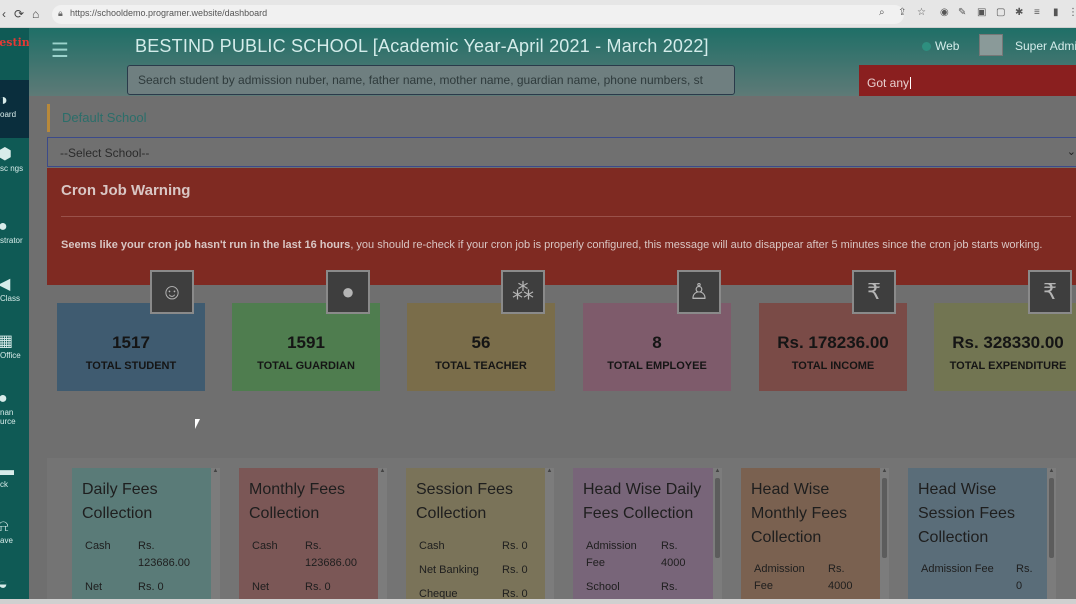 This screenshot has width=1076, height=604. I want to click on bookmark-star-icon: ☆, so click(921, 12).